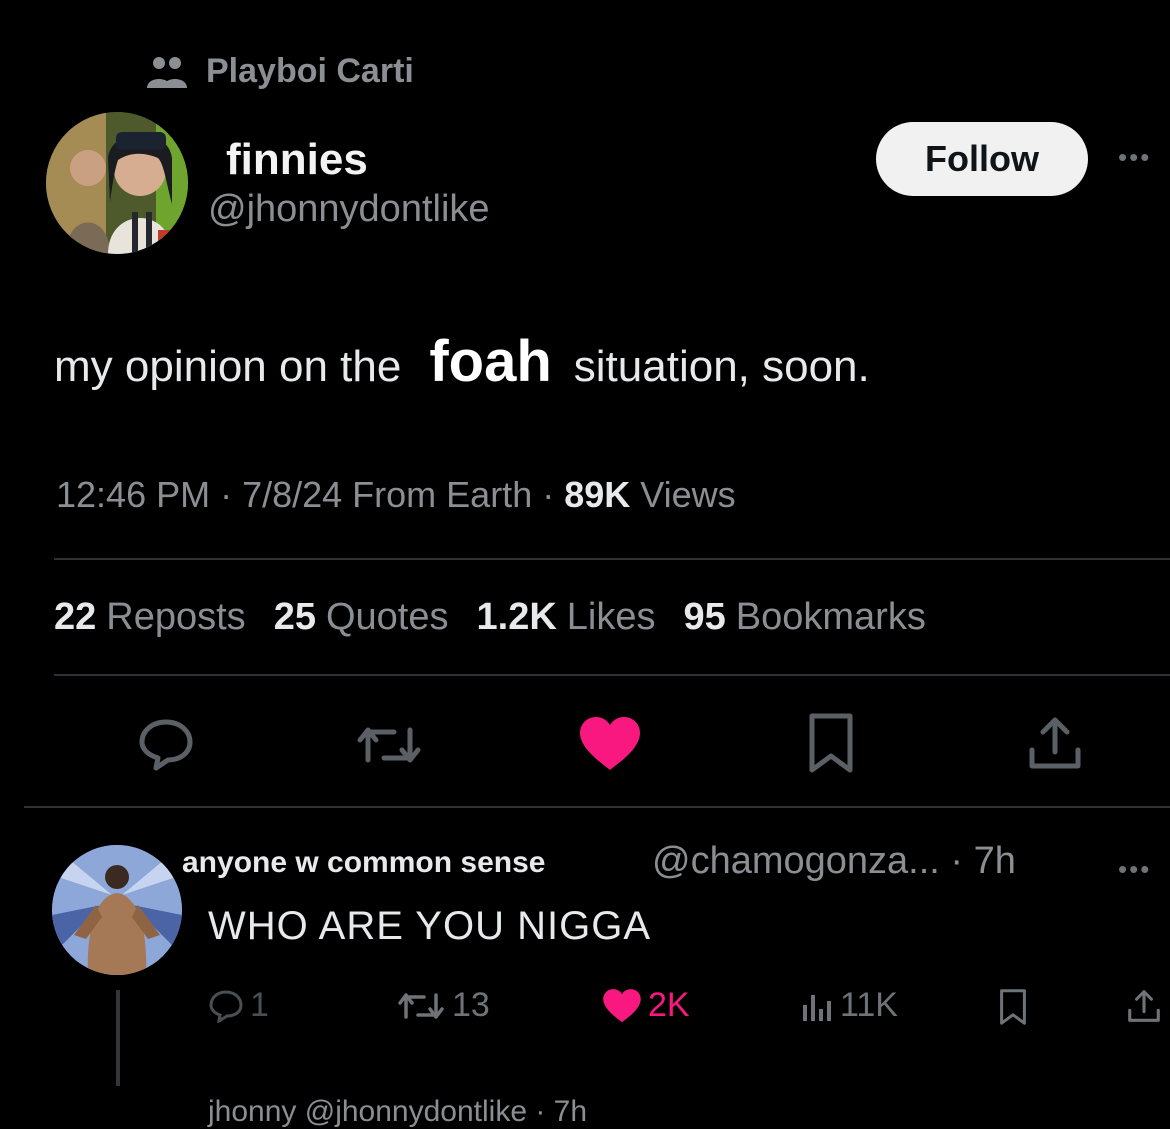 Image resolution: width=1170 pixels, height=1129 pixels. What do you see at coordinates (1134, 157) in the screenshot?
I see `more-options-icon: •••` at bounding box center [1134, 157].